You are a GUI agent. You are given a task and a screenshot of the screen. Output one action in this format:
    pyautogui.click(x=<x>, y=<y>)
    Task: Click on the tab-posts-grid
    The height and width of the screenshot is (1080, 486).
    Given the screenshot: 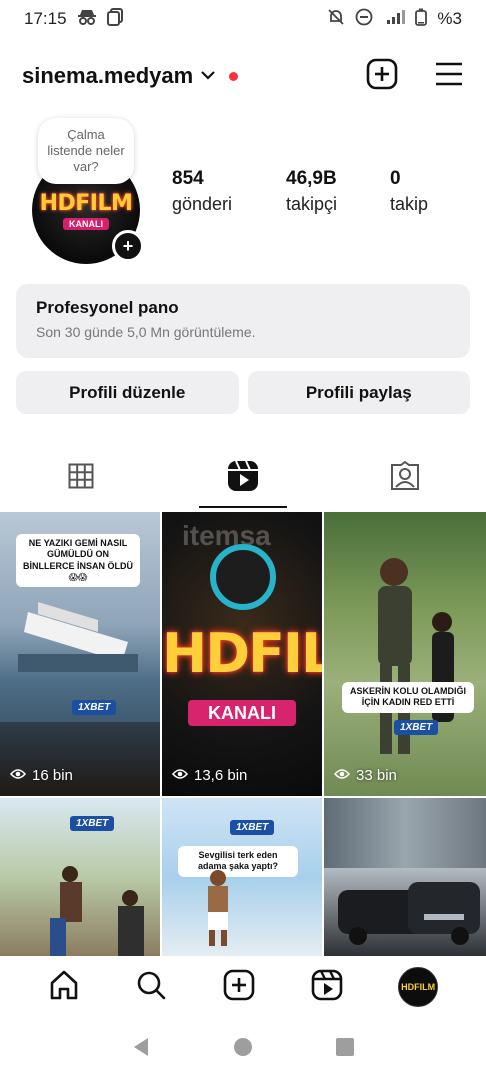 What is the action you would take?
    pyautogui.click(x=81, y=478)
    